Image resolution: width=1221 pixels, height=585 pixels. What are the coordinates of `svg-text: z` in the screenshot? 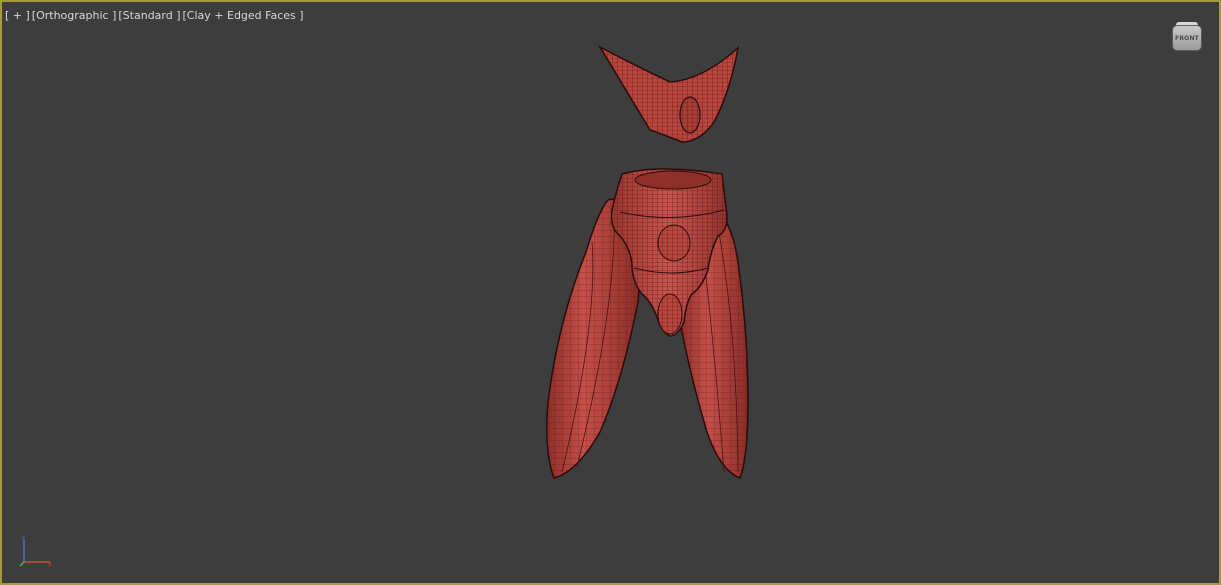 It's located at (23, 538).